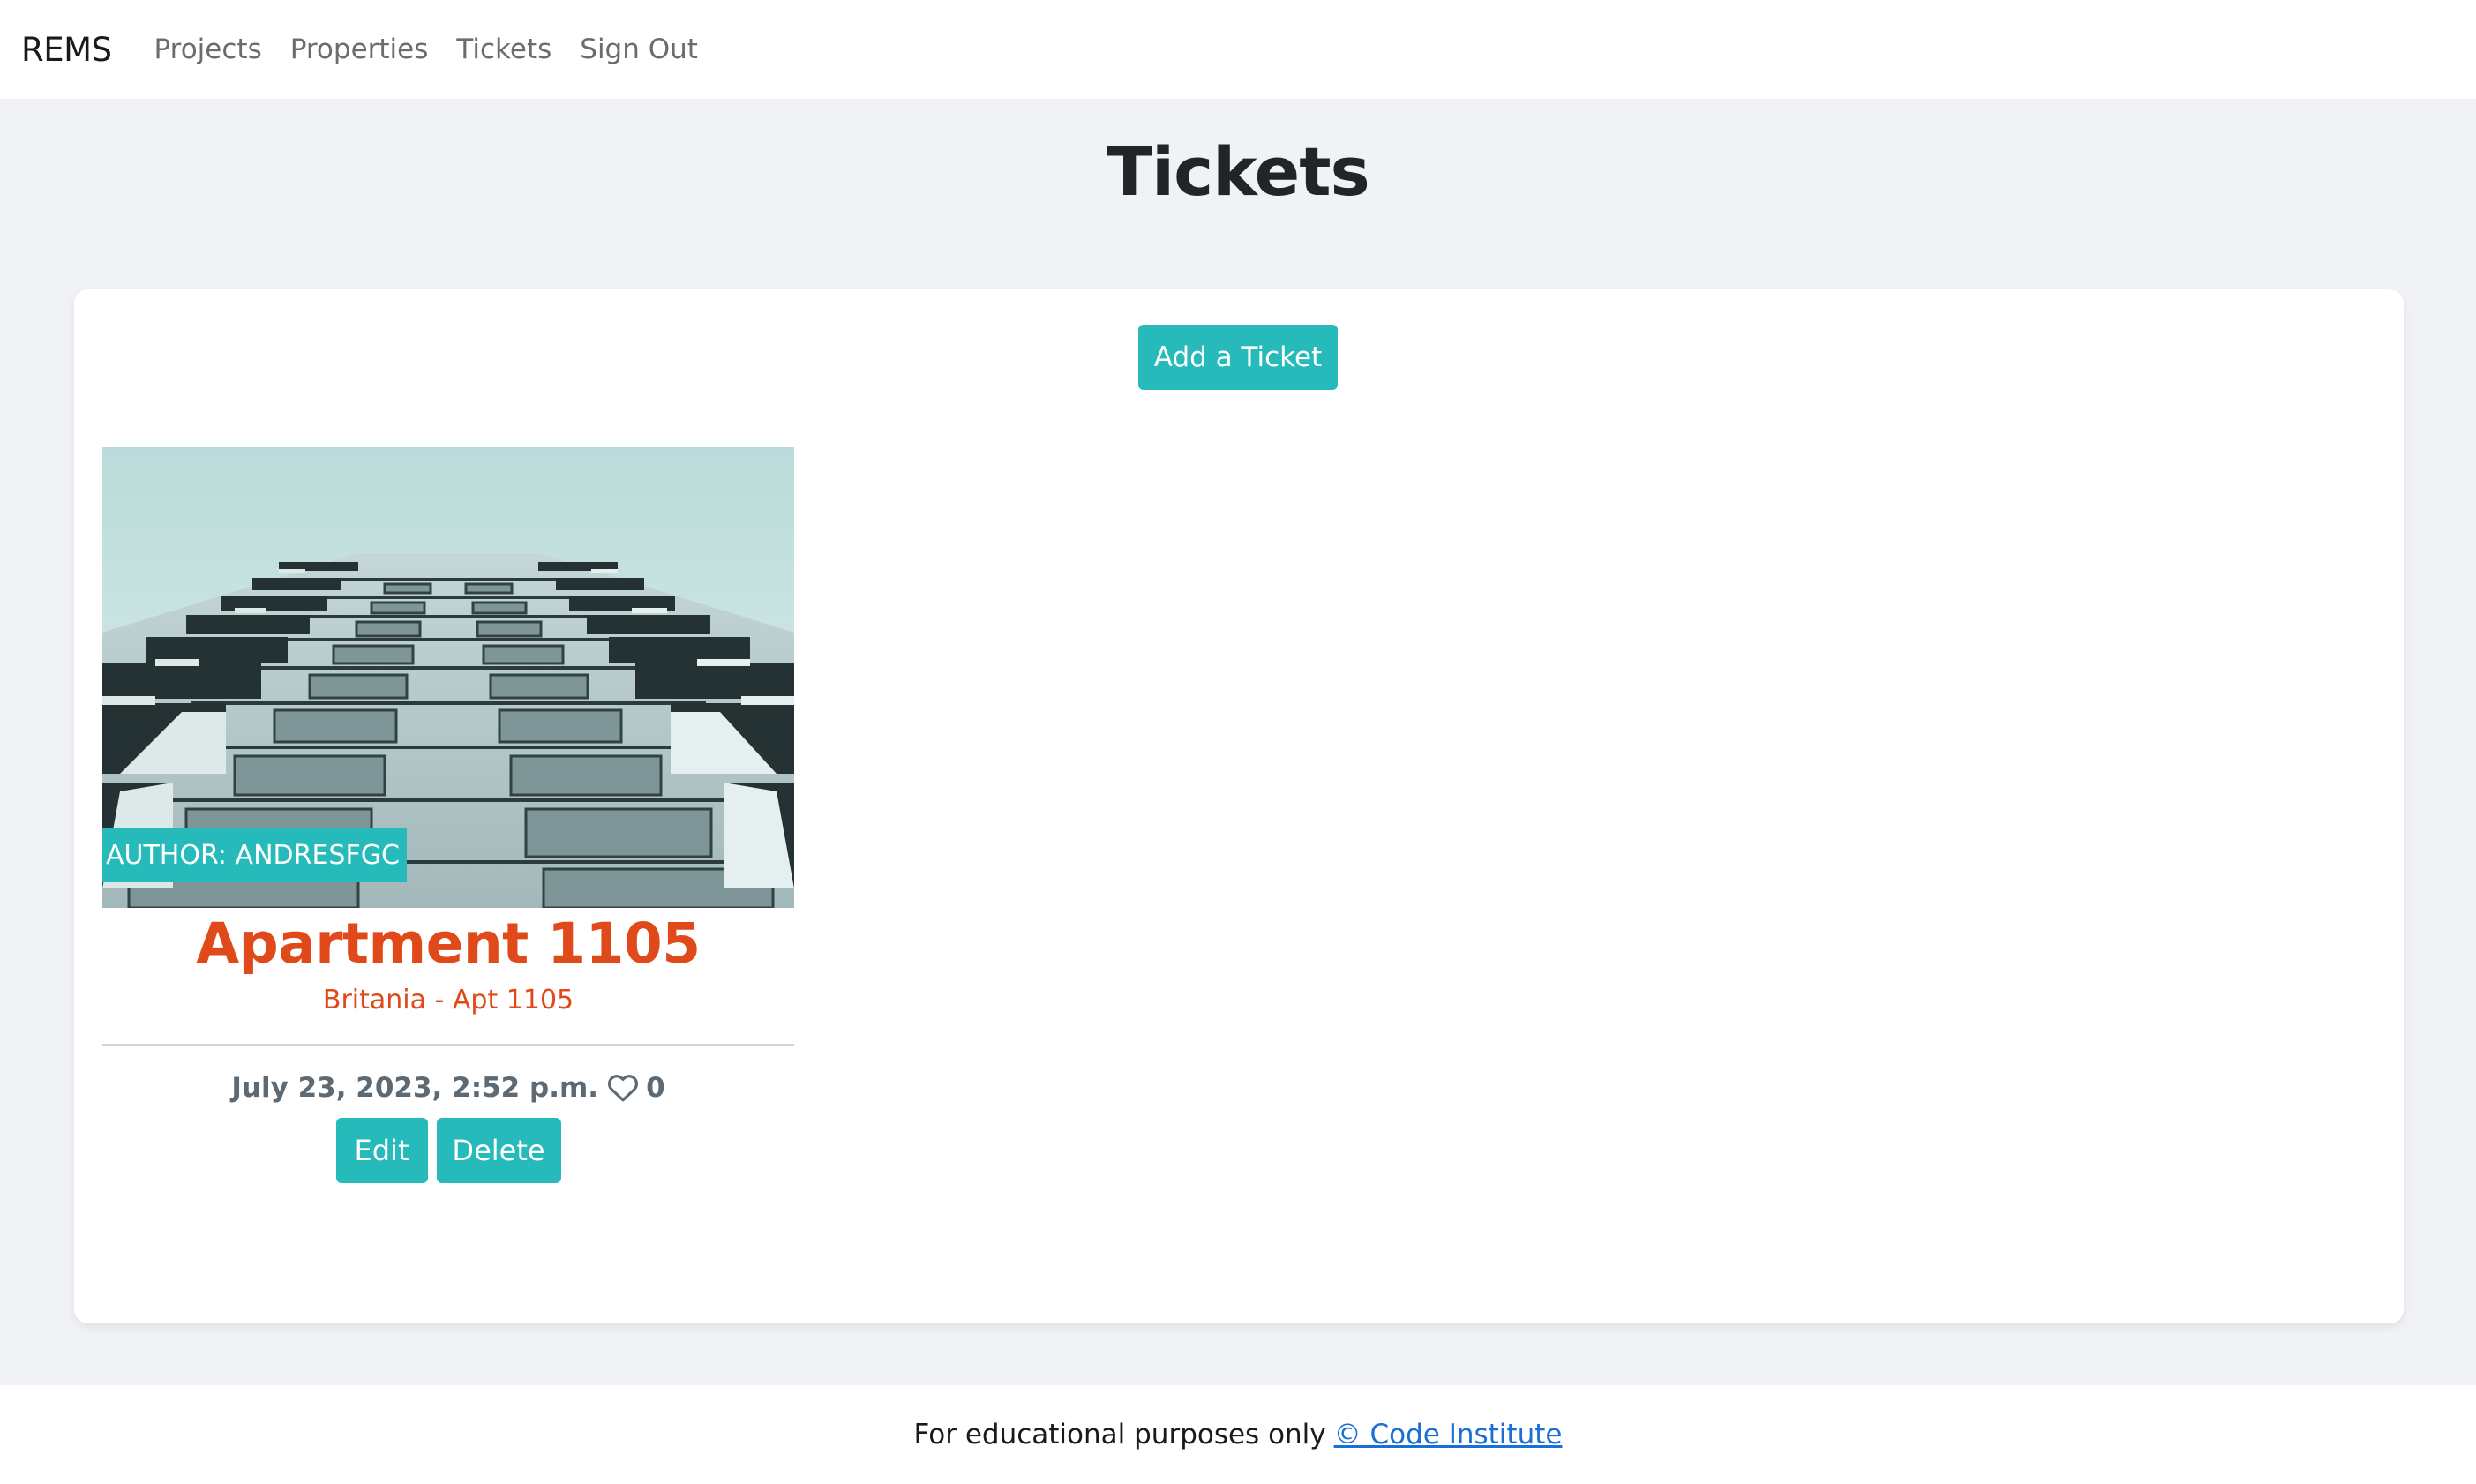 The width and height of the screenshot is (2476, 1484). I want to click on add-ticket-button: Add a Ticket, so click(1238, 357).